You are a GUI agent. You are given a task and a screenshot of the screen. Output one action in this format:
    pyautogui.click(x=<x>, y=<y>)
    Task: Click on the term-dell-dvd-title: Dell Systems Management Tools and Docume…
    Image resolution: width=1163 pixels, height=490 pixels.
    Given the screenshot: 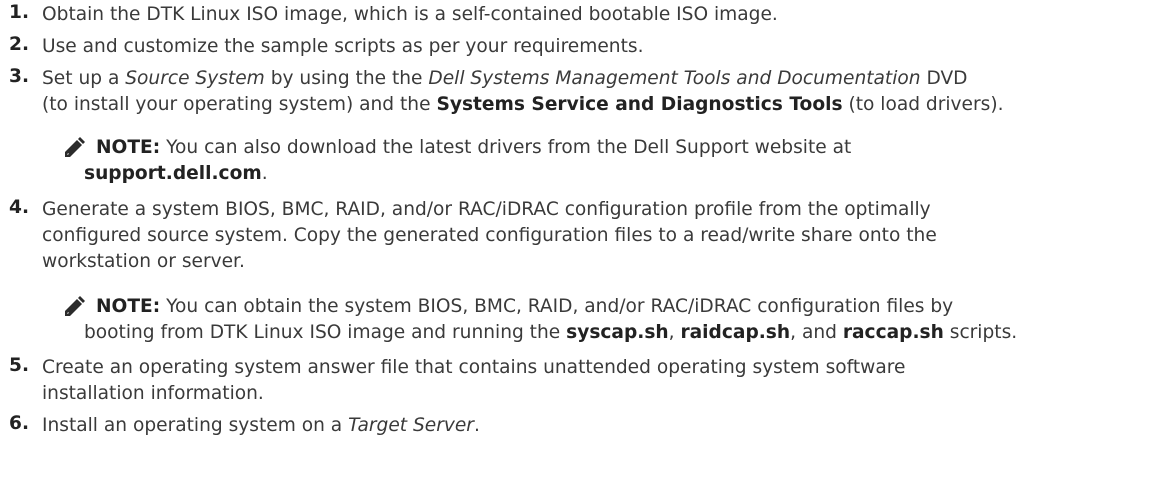 What is the action you would take?
    pyautogui.click(x=674, y=78)
    